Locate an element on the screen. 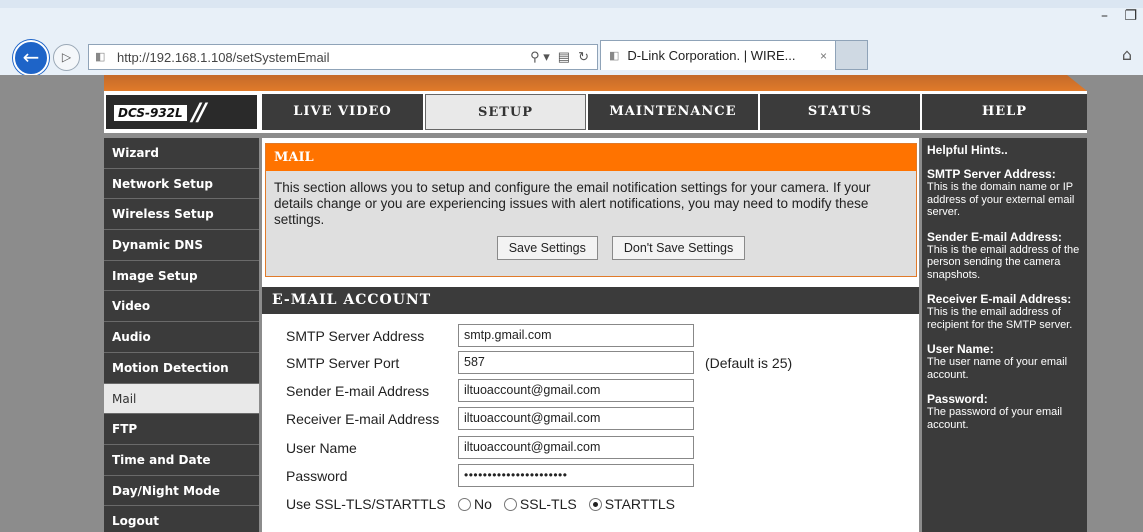 The image size is (1143, 532). product-logo: DCS-932L // is located at coordinates (181, 112).